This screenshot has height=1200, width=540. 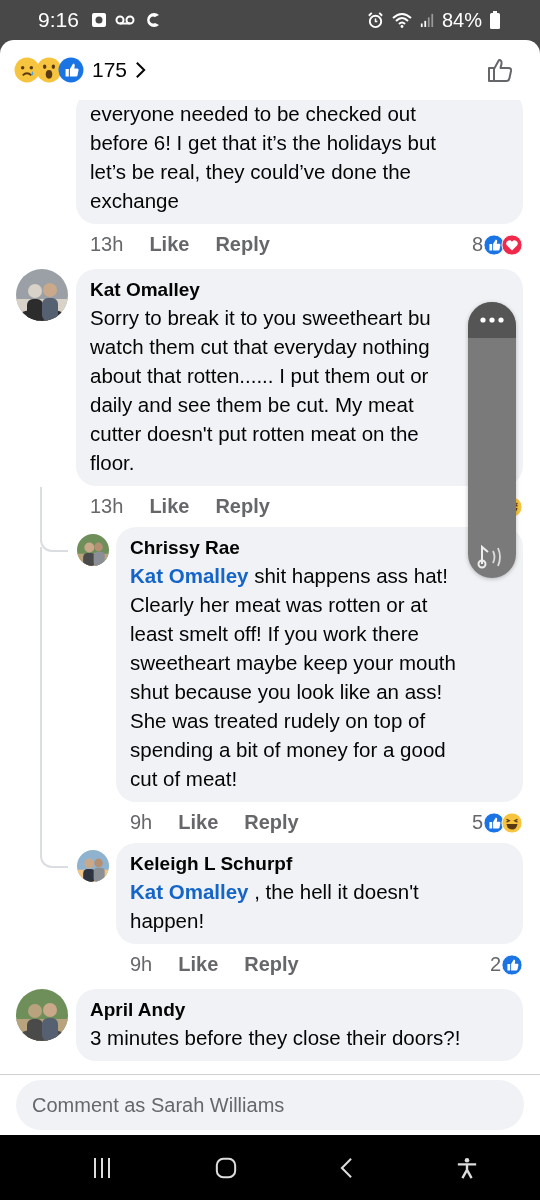 What do you see at coordinates (141, 70) in the screenshot?
I see `chevron-right-icon` at bounding box center [141, 70].